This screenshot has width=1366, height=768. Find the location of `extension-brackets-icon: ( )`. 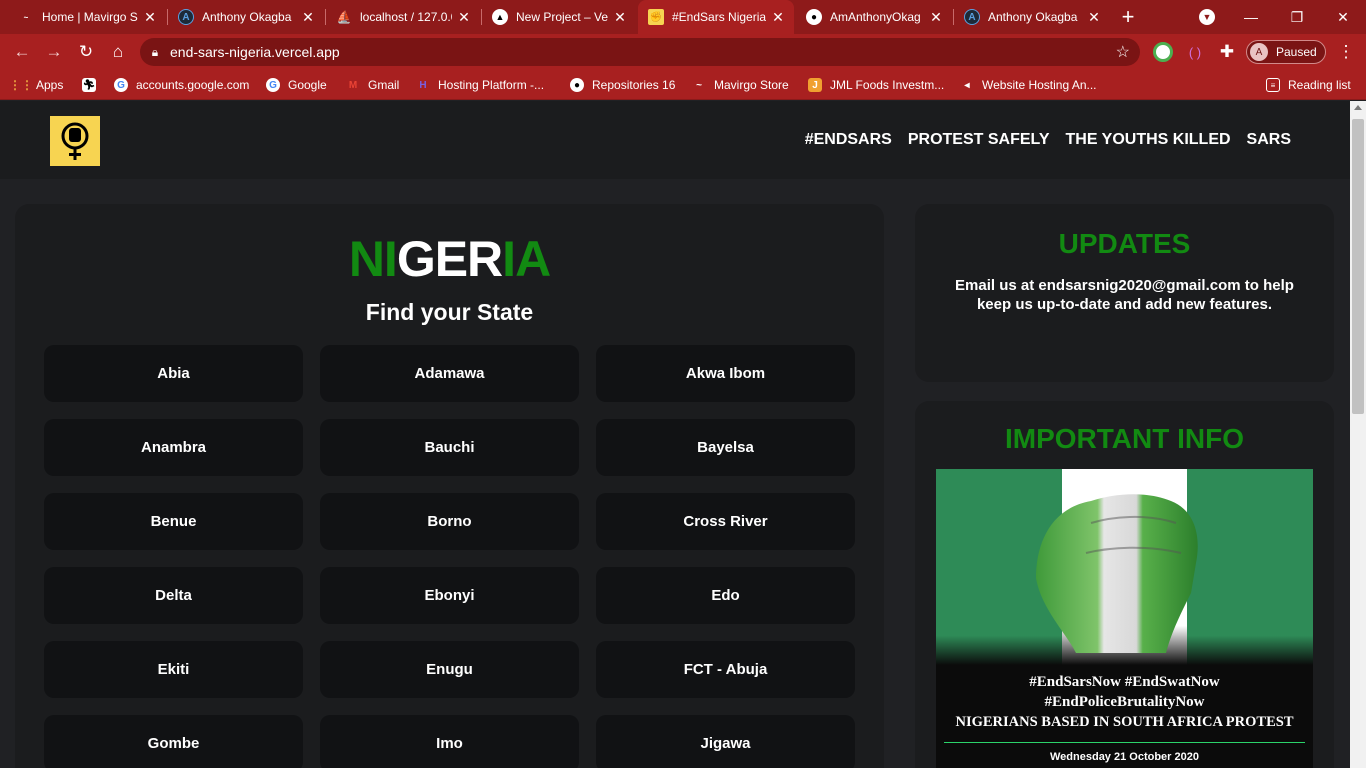

extension-brackets-icon: ( ) is located at coordinates (1195, 52).